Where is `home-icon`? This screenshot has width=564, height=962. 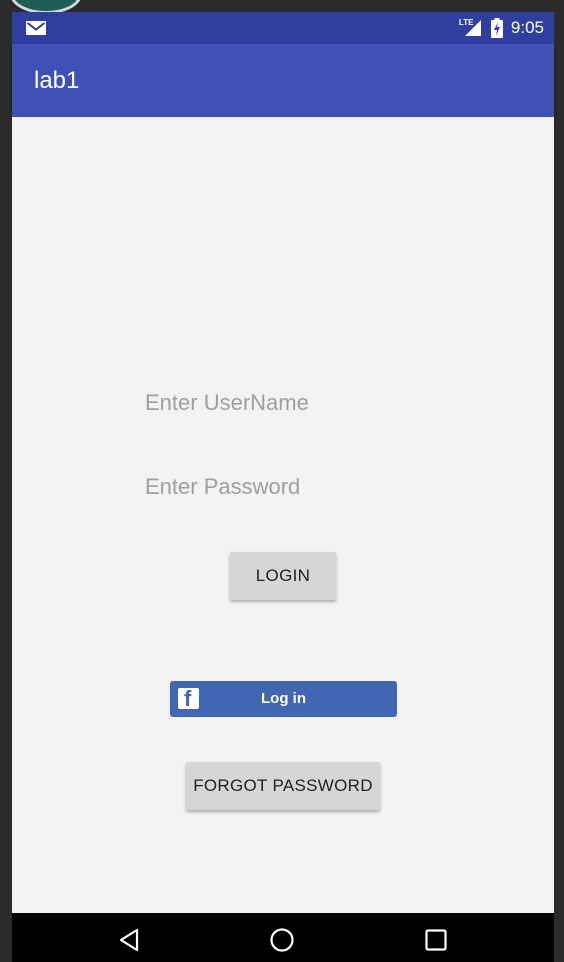
home-icon is located at coordinates (282, 940).